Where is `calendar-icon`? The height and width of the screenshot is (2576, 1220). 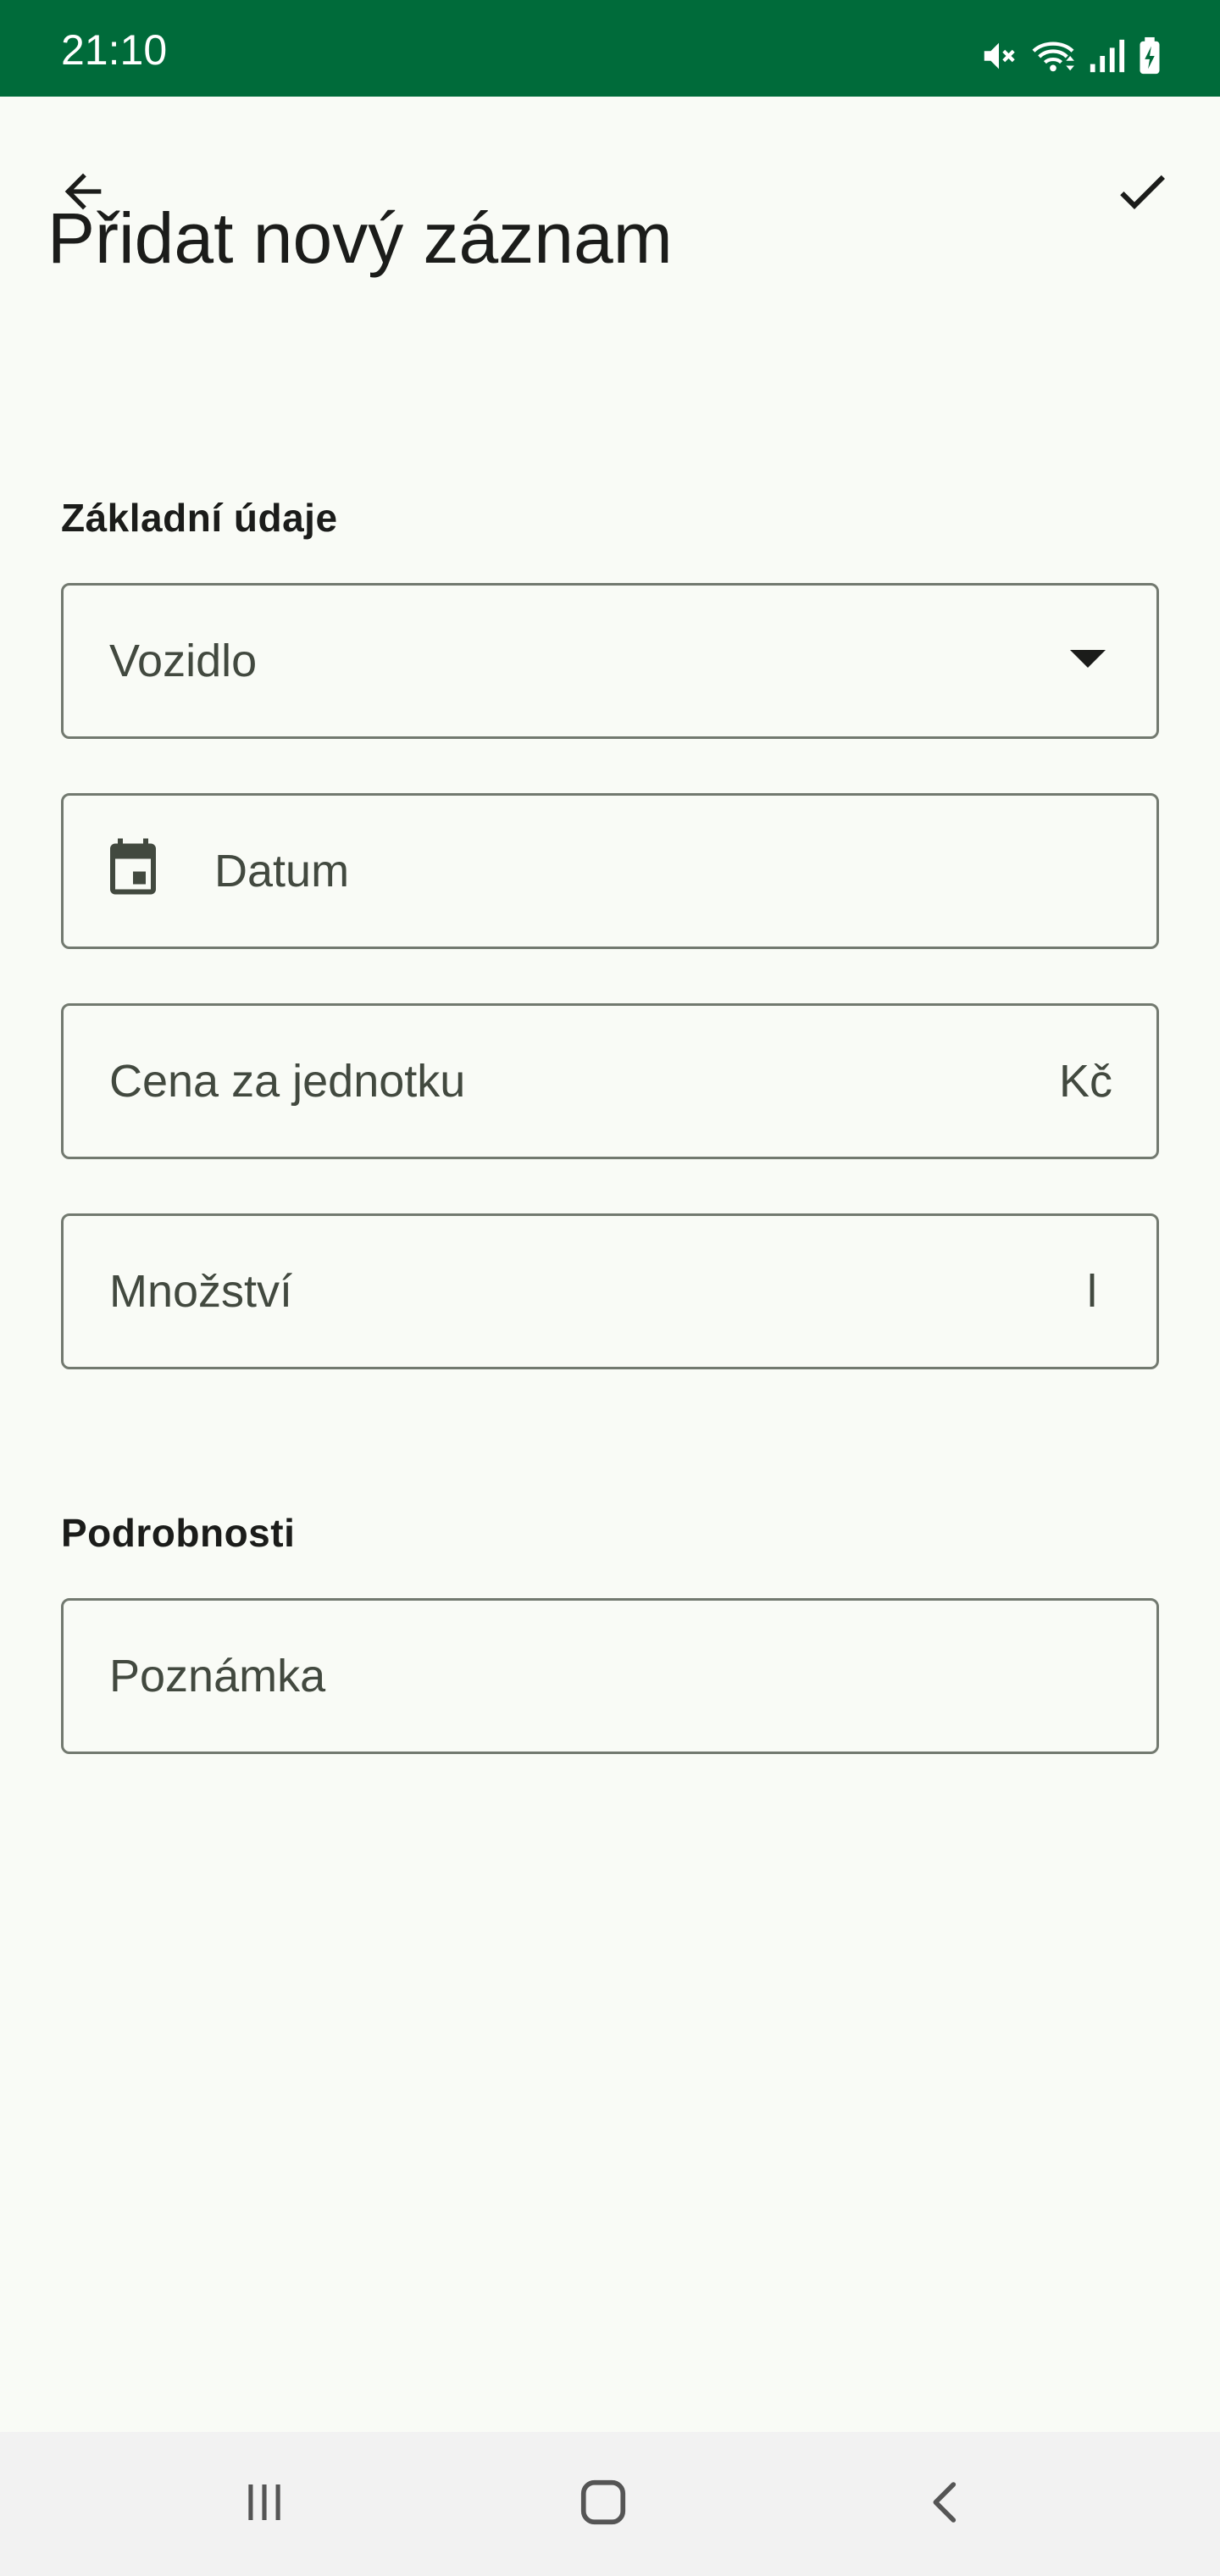
calendar-icon is located at coordinates (133, 871).